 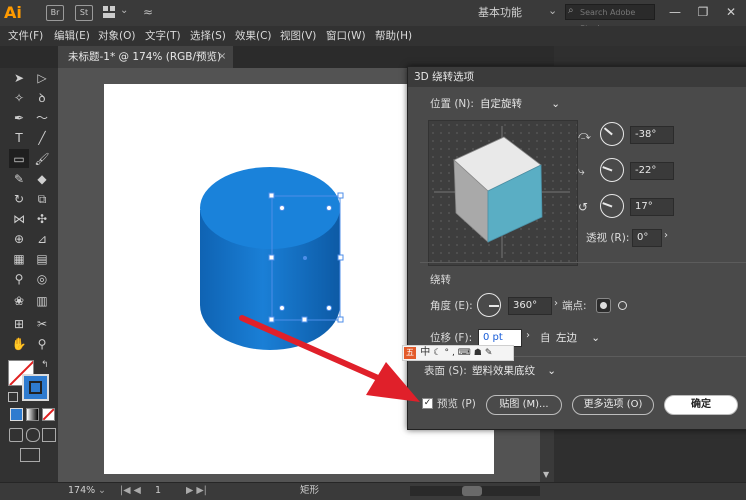 What do you see at coordinates (329, 358) in the screenshot?
I see `annotation-arrow` at bounding box center [329, 358].